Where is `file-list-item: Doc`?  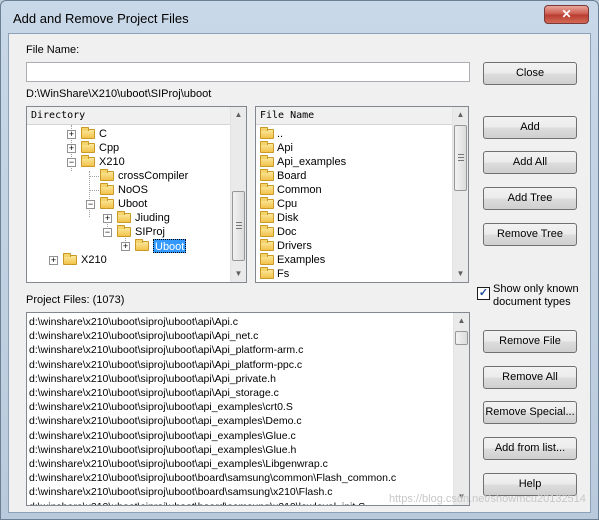 file-list-item: Doc is located at coordinates (287, 232).